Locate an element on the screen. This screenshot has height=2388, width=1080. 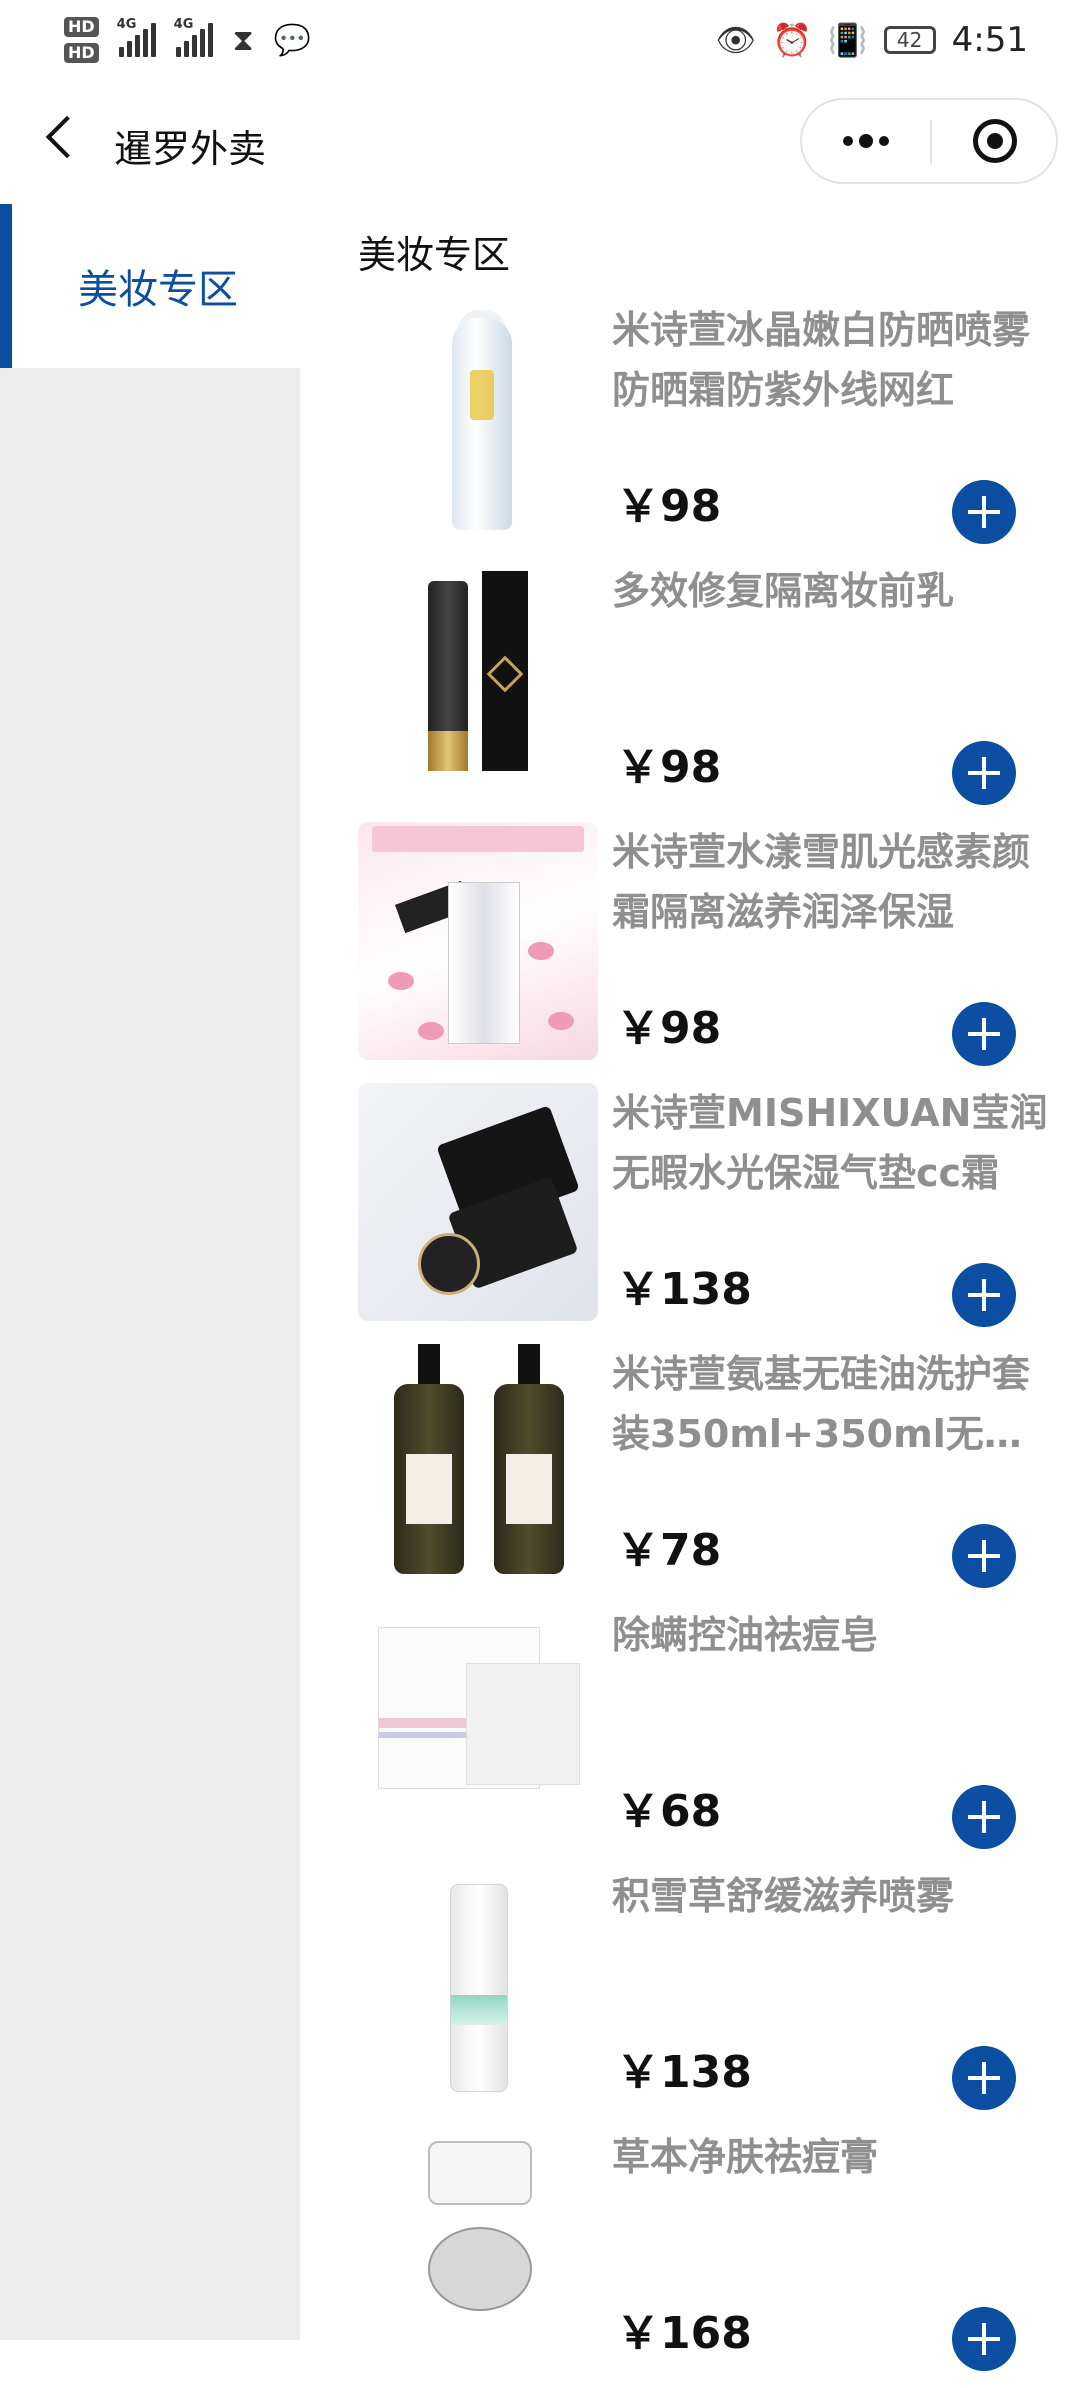
product-item: 除螨控油祛痘皂 ￥68 is located at coordinates (708, 1735).